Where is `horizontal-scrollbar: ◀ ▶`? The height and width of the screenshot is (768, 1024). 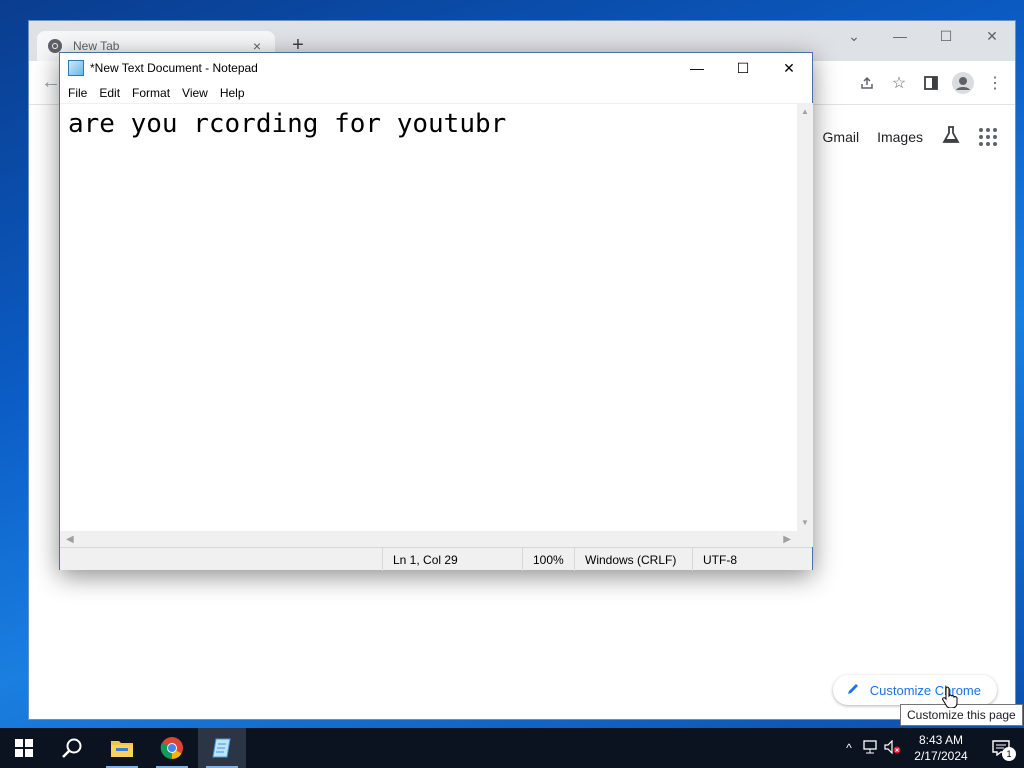
horizontal-scrollbar: ◀ ▶ is located at coordinates (428, 539).